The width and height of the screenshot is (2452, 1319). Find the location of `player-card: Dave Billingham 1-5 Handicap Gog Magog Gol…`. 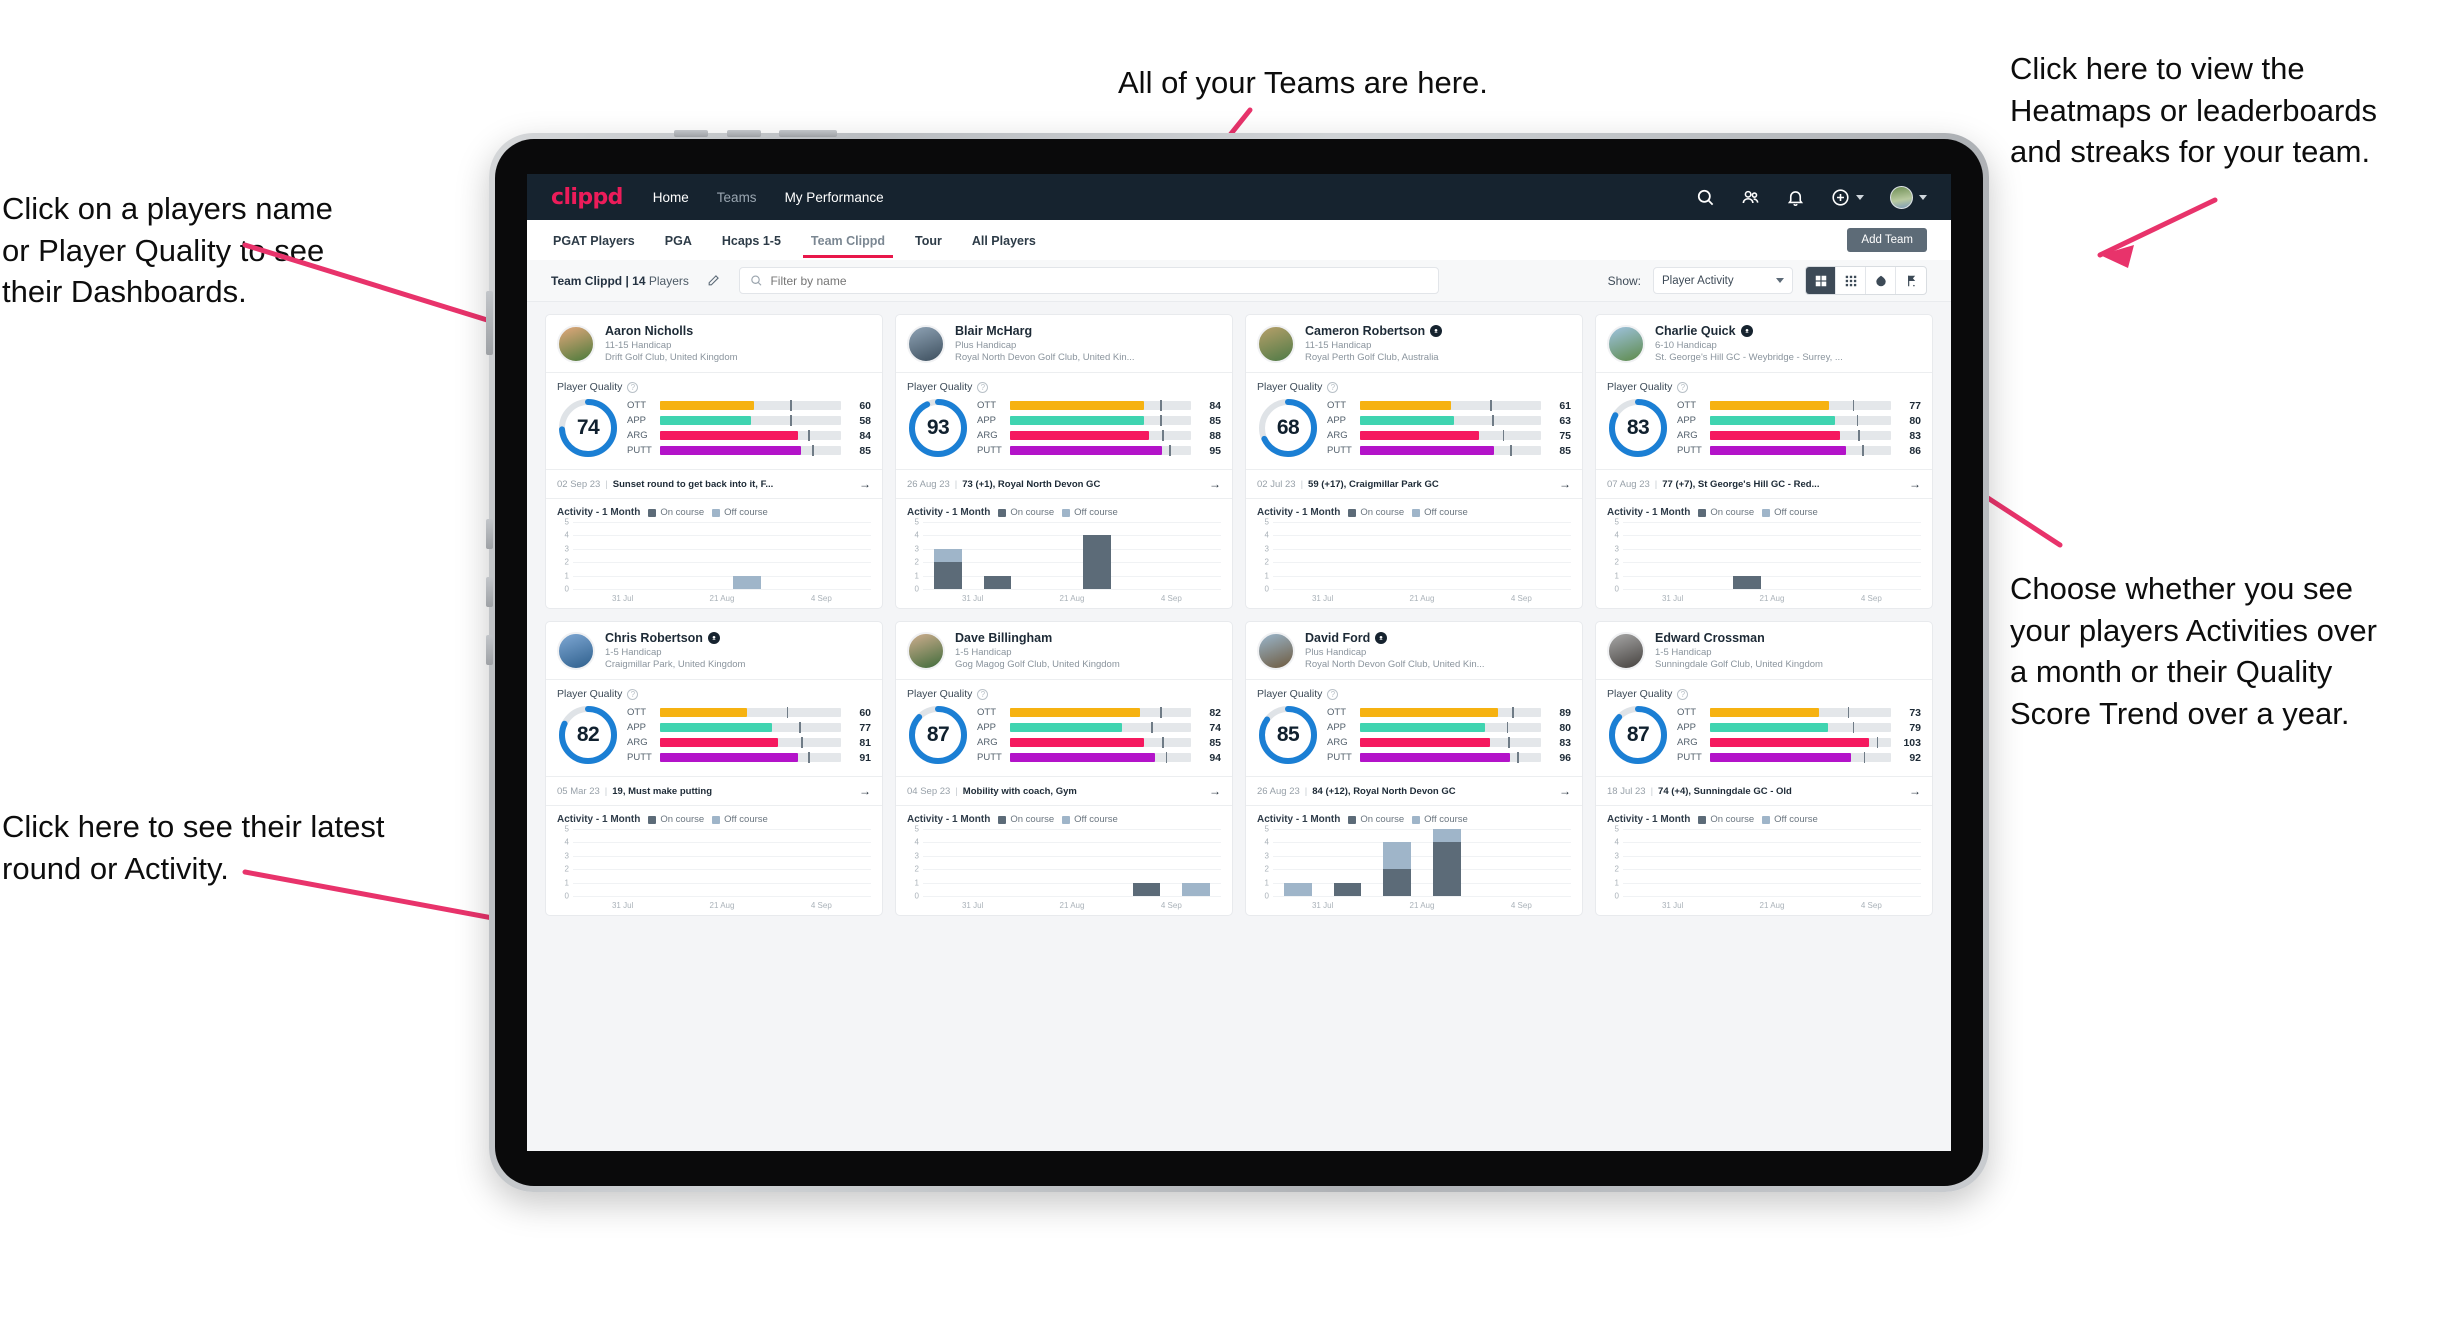

player-card: Dave Billingham 1-5 Handicap Gog Magog Gol… is located at coordinates (1064, 768).